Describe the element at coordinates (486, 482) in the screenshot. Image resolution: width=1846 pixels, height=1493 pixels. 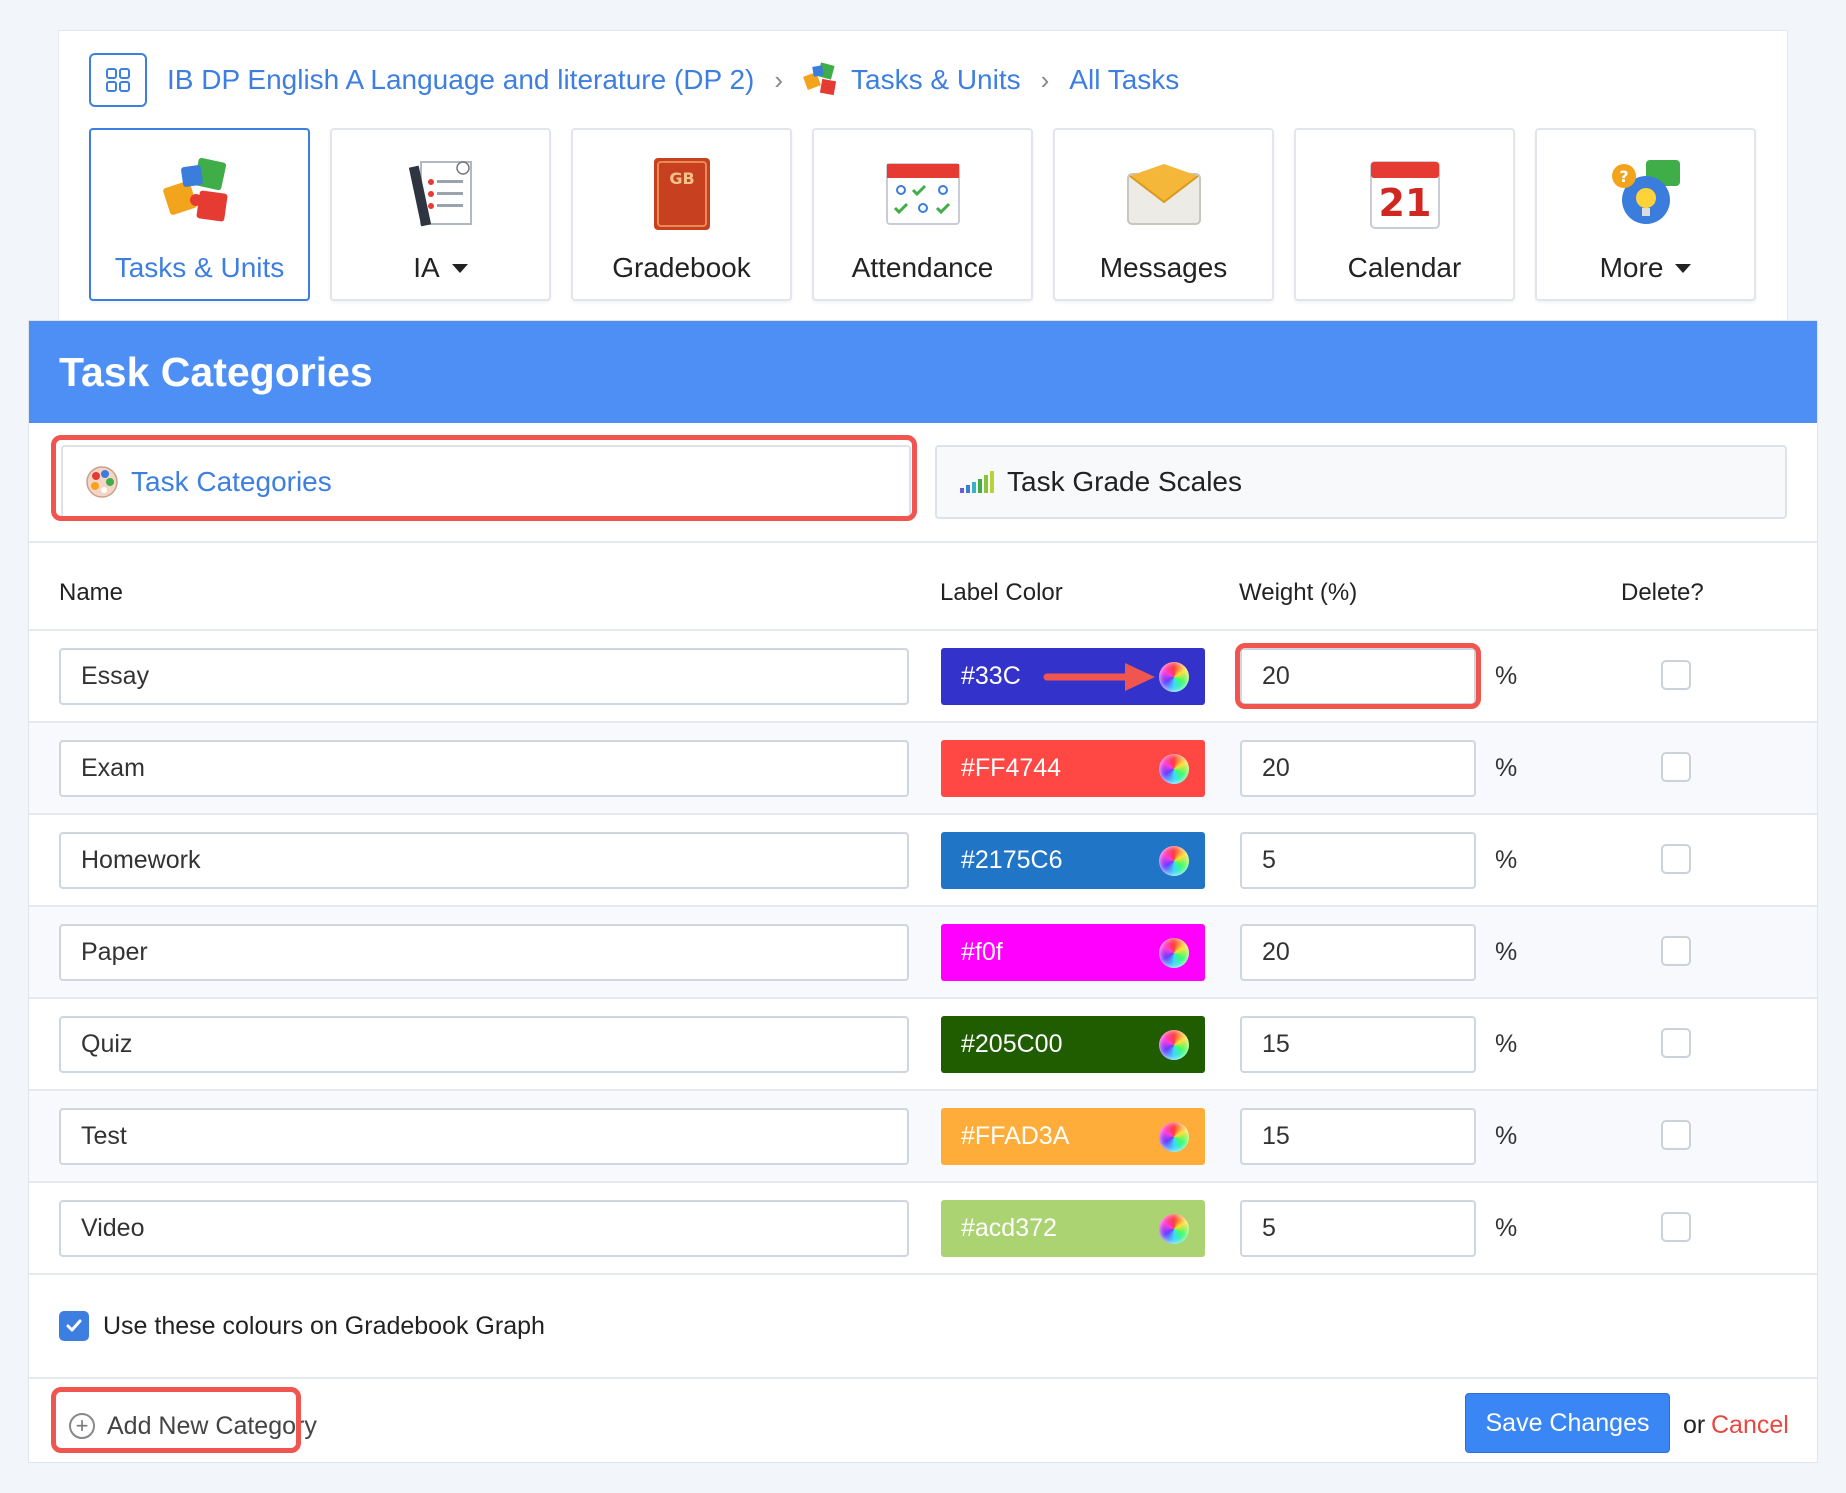
I see `tab-task-categories: Task Categories` at that location.